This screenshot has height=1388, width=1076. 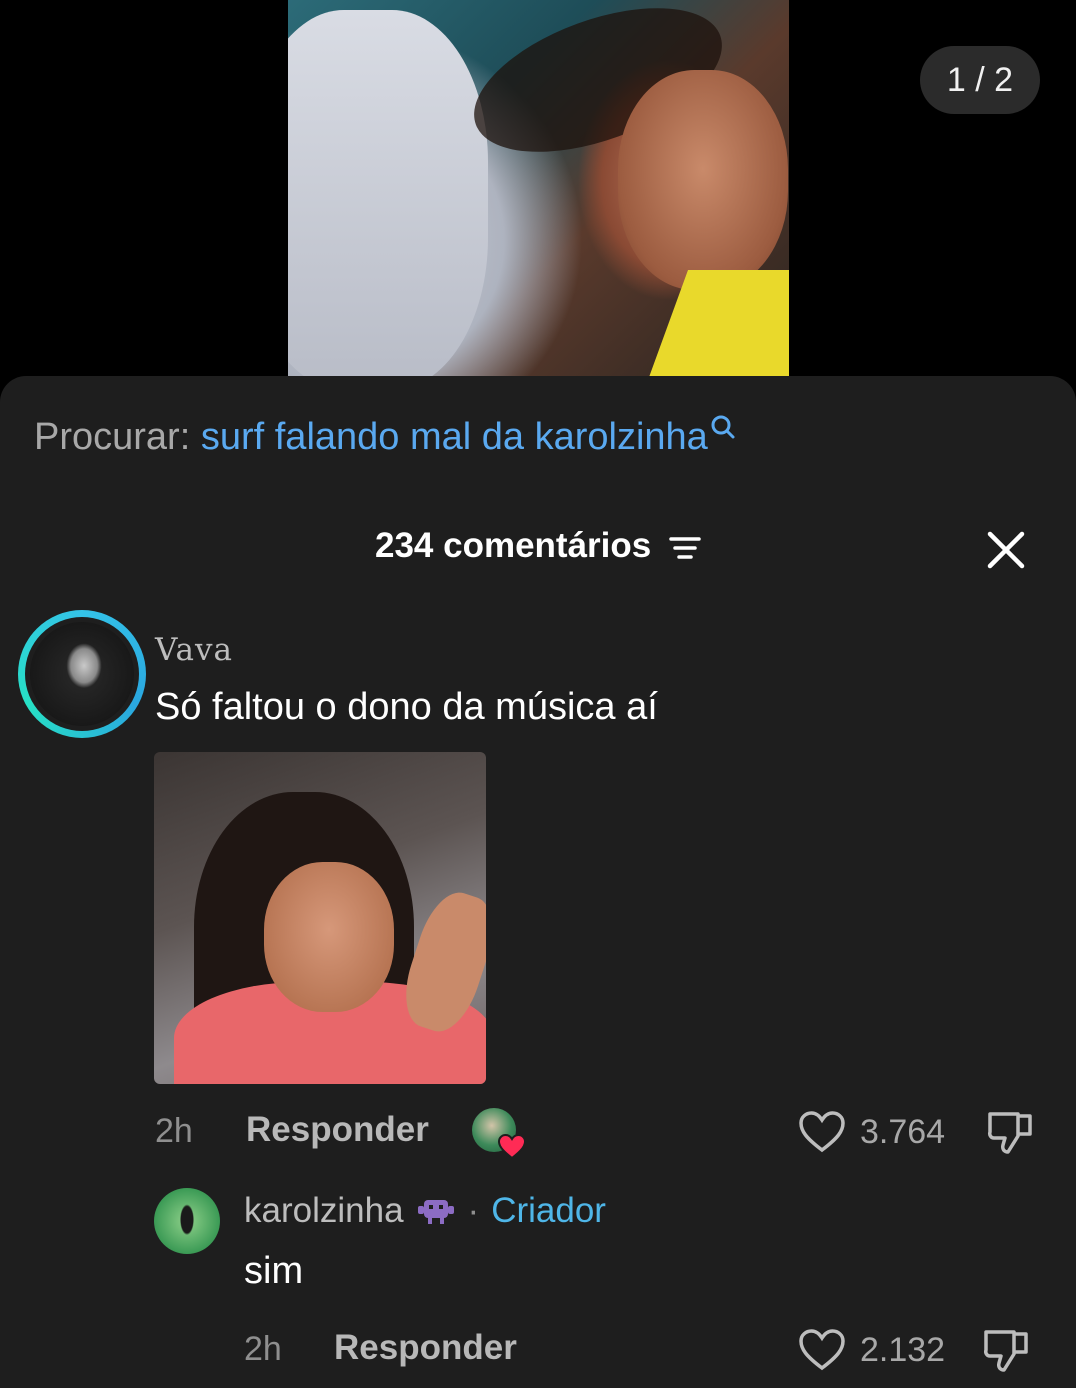 I want to click on comments-count: 234 comentários, so click(x=513, y=545).